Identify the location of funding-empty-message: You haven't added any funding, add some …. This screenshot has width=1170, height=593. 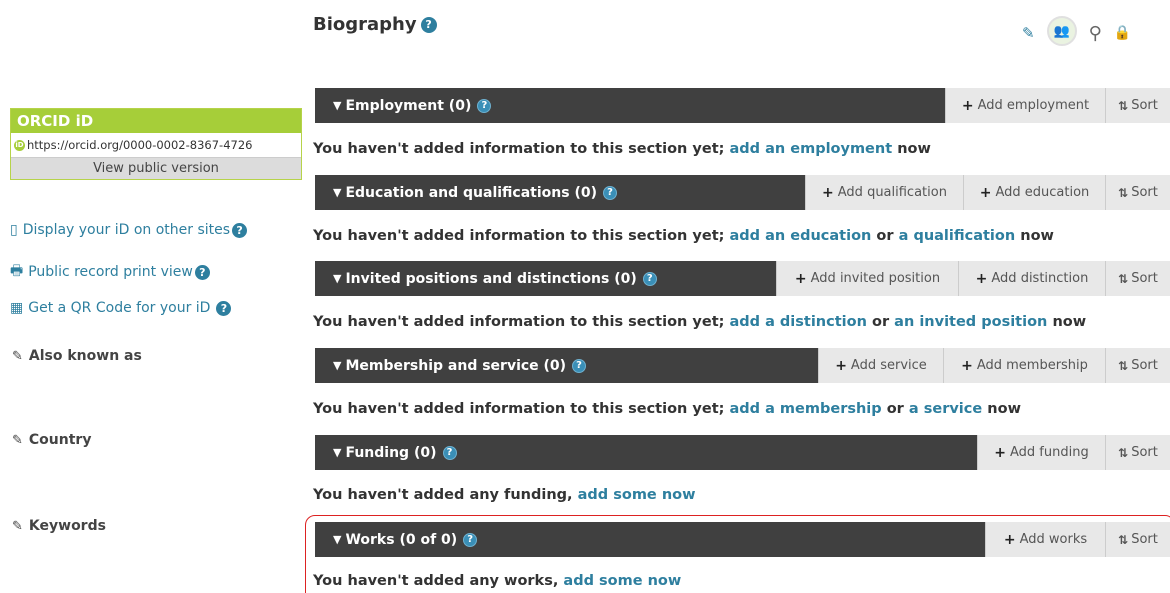
(504, 495).